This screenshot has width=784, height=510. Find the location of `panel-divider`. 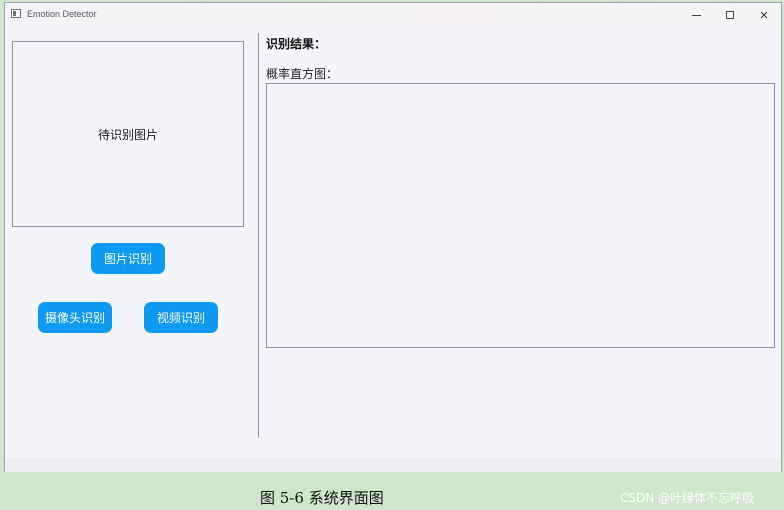

panel-divider is located at coordinates (258, 235).